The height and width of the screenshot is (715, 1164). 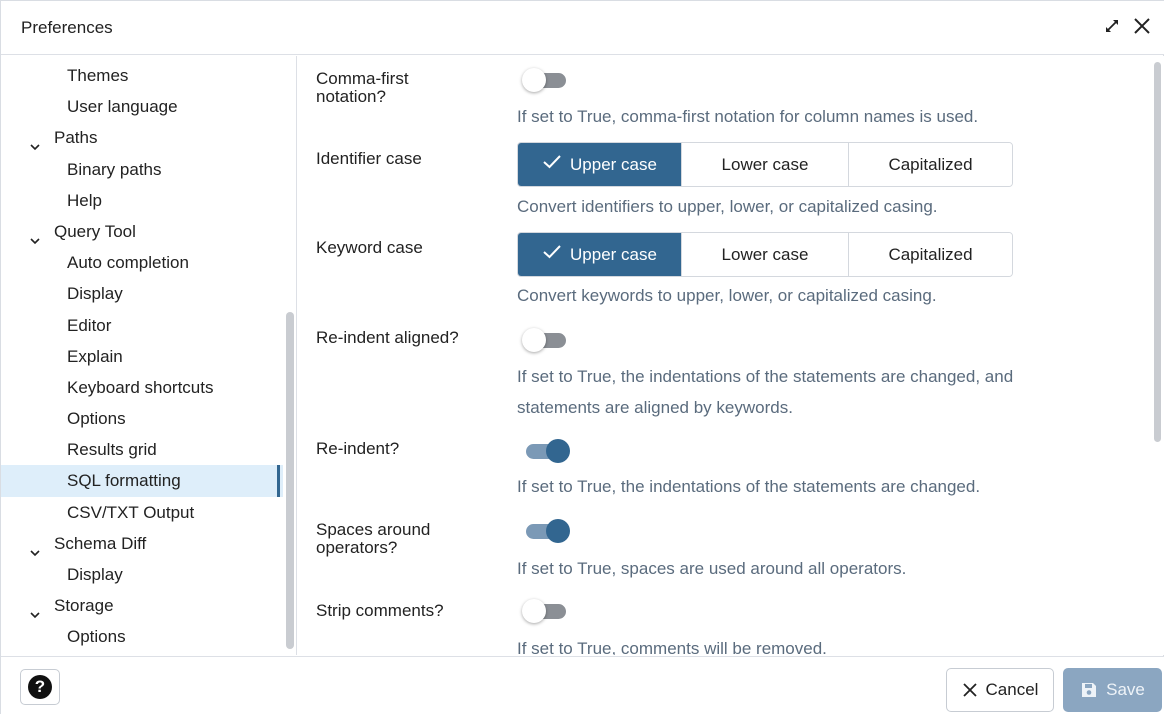 I want to click on tree-item-keyboard-shortcuts: Keyboard shortcuts, so click(x=142, y=387).